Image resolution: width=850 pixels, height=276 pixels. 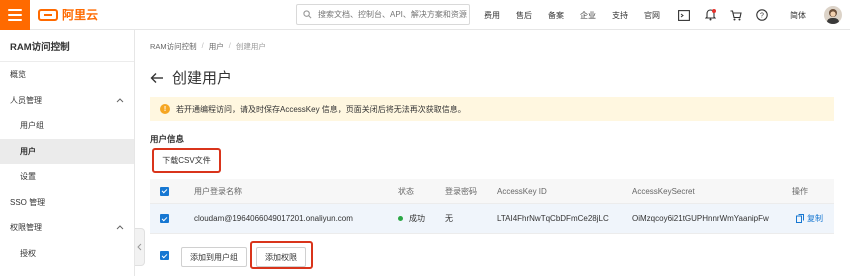 I want to click on nav-filing: 备案, so click(x=556, y=15).